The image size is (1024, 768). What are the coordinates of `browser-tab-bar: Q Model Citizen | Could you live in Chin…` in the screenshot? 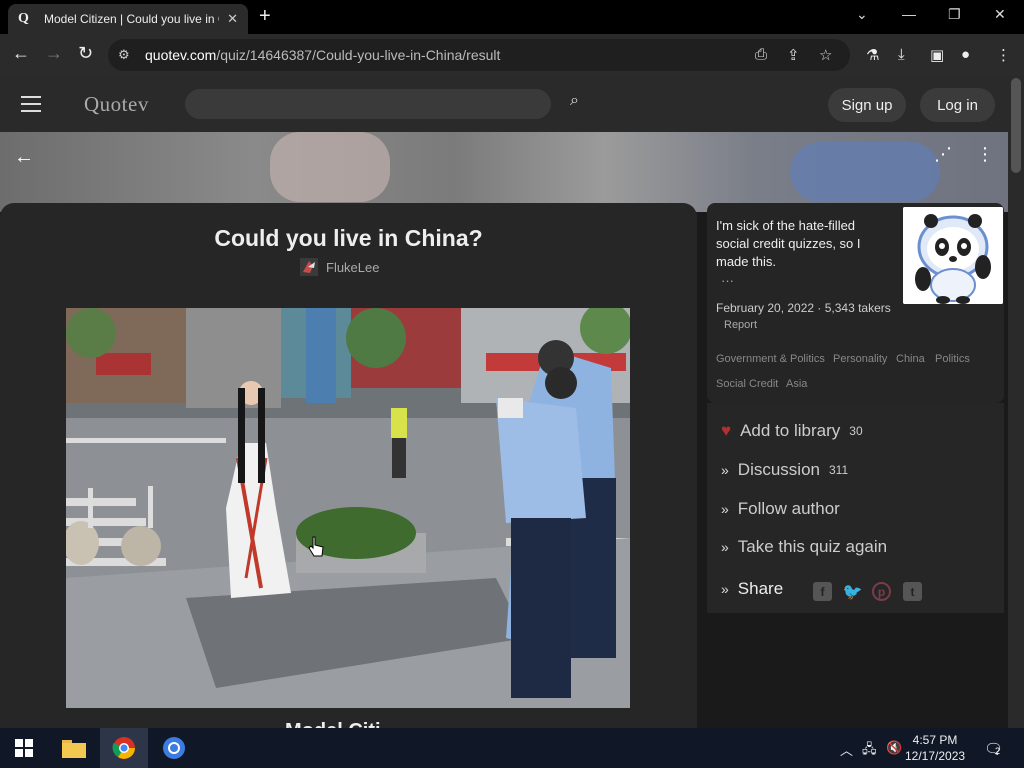 It's located at (512, 17).